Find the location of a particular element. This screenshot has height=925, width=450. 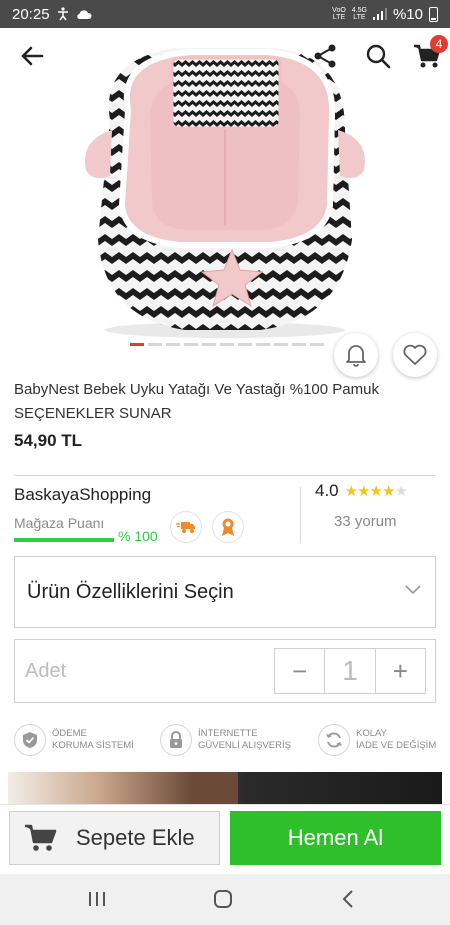

volte-indicator: VoO LTE is located at coordinates (339, 14).